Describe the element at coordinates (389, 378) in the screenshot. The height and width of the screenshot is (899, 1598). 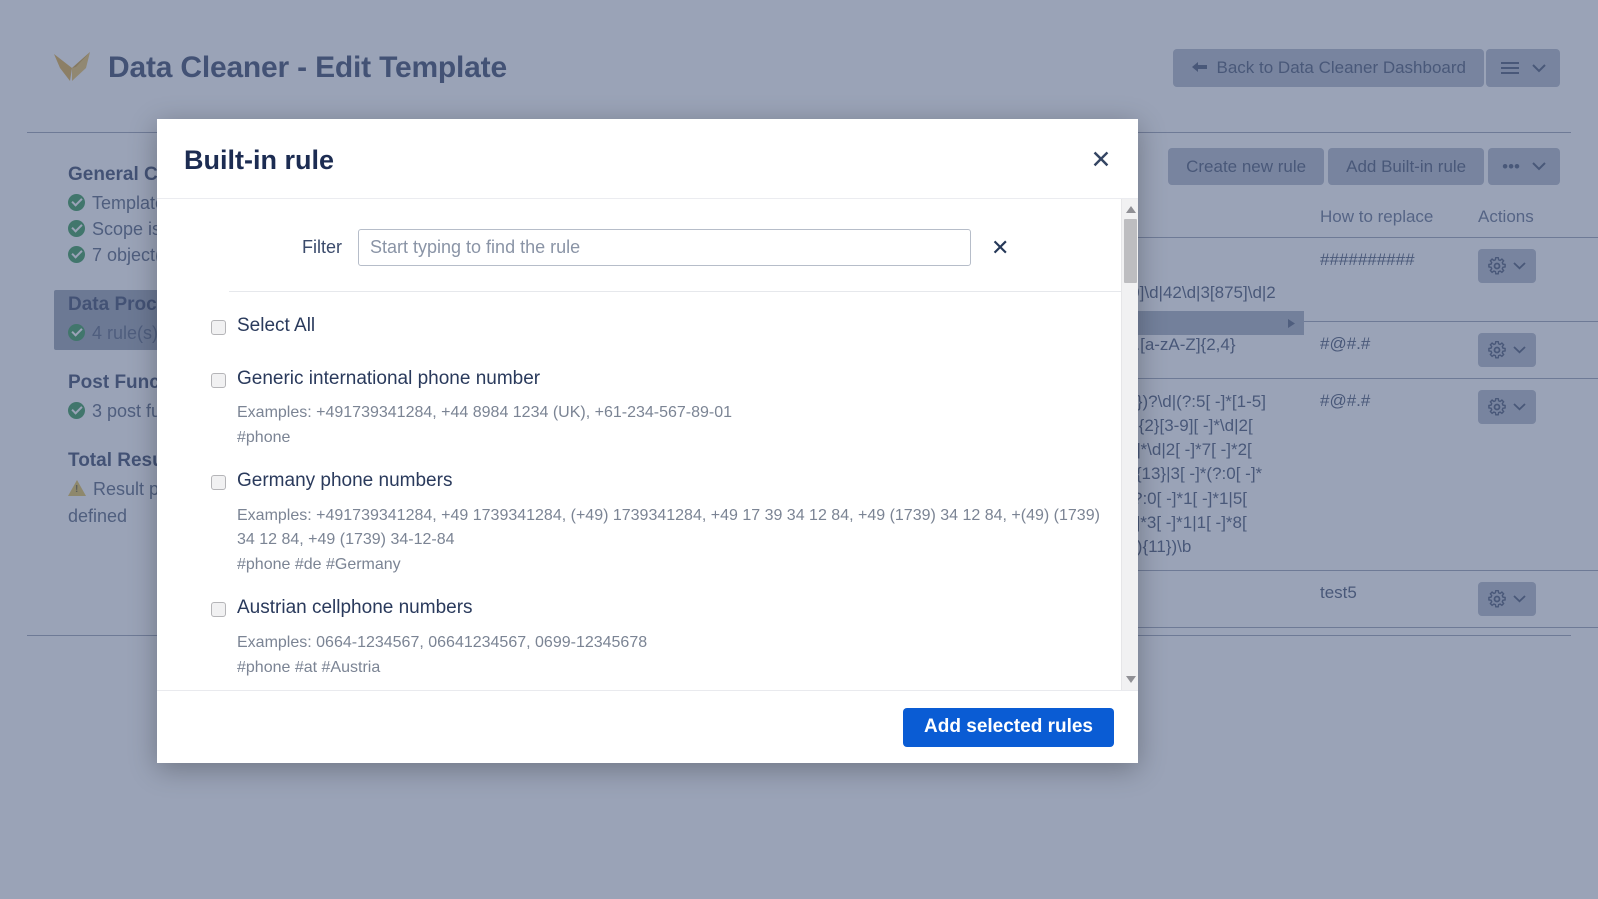
I see `rule-name: Generic international phone number` at that location.